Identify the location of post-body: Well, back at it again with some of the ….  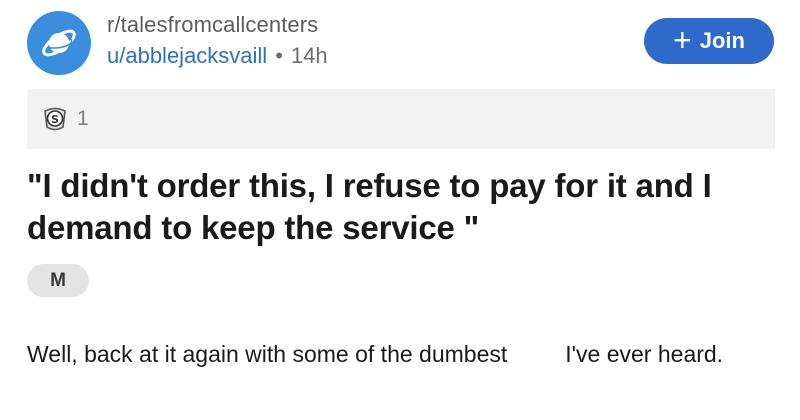
(407, 354).